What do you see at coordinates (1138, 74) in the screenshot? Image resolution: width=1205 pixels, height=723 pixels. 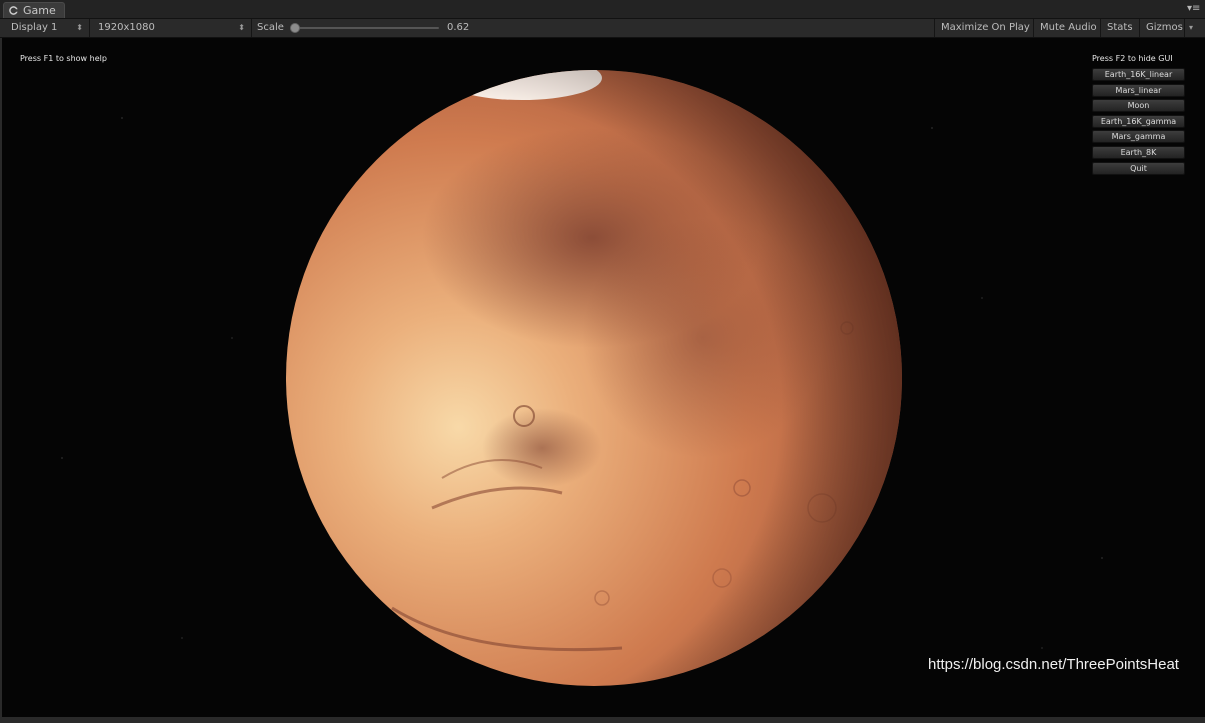 I see `earth-16k-linear-button: Earth_16K_linear` at bounding box center [1138, 74].